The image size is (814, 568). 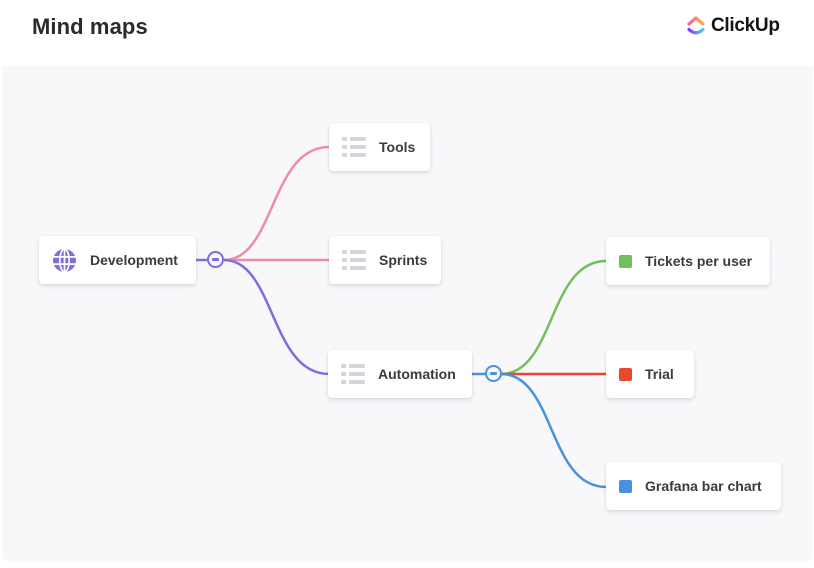 I want to click on green-square-icon, so click(x=625, y=261).